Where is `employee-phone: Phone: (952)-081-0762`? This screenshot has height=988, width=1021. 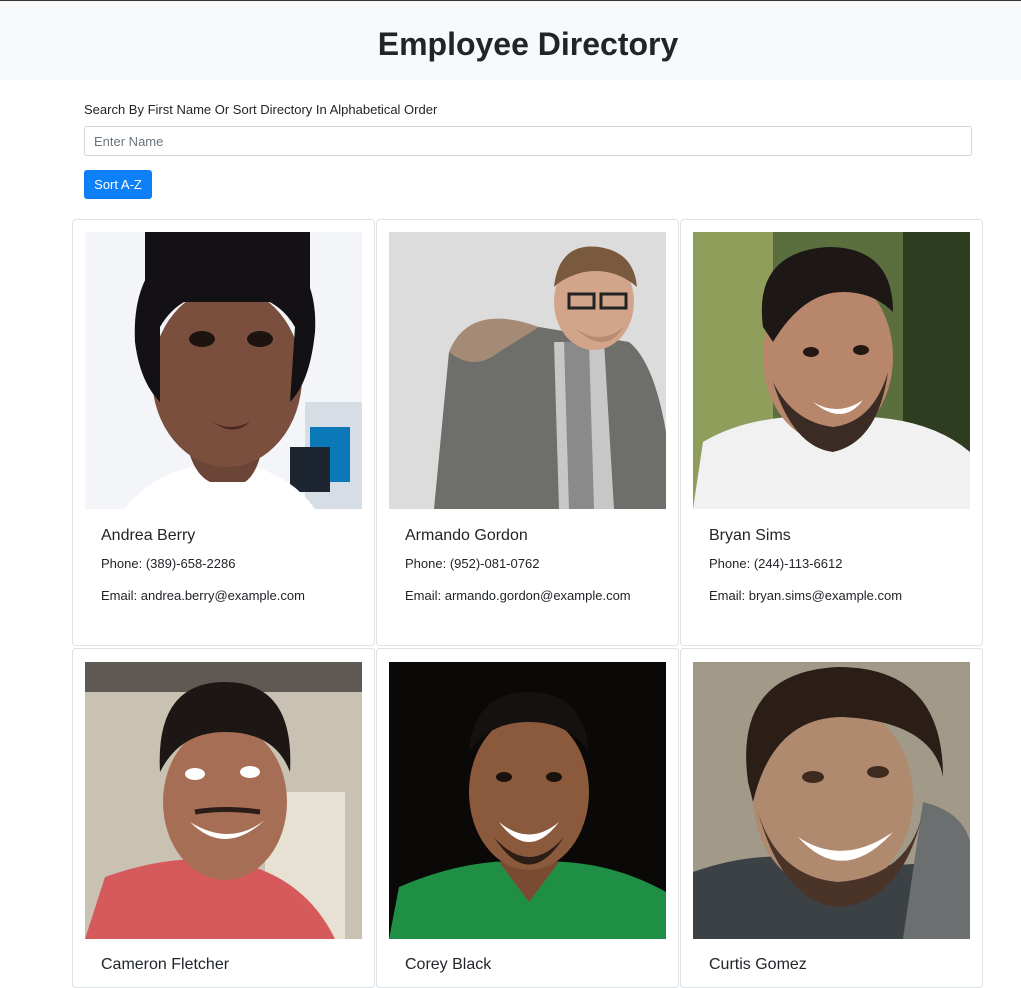
employee-phone: Phone: (952)-081-0762 is located at coordinates (472, 563).